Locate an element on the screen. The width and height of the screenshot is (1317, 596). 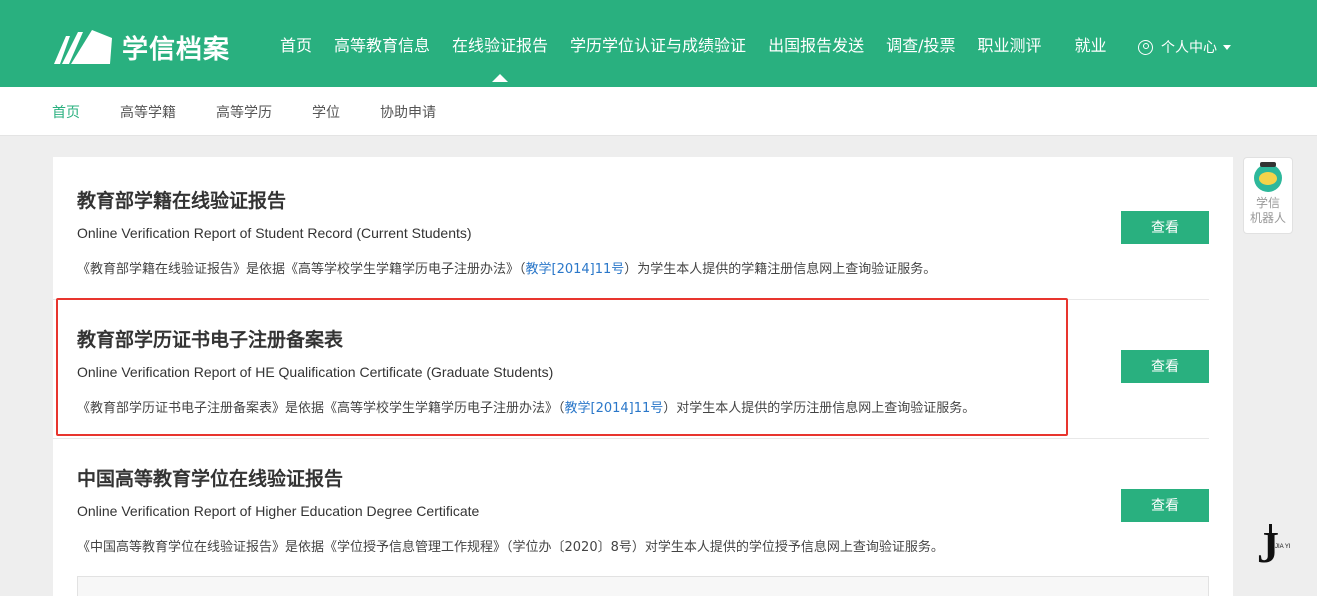
nav-survey: 调查/投票 is located at coordinates (920, 44).